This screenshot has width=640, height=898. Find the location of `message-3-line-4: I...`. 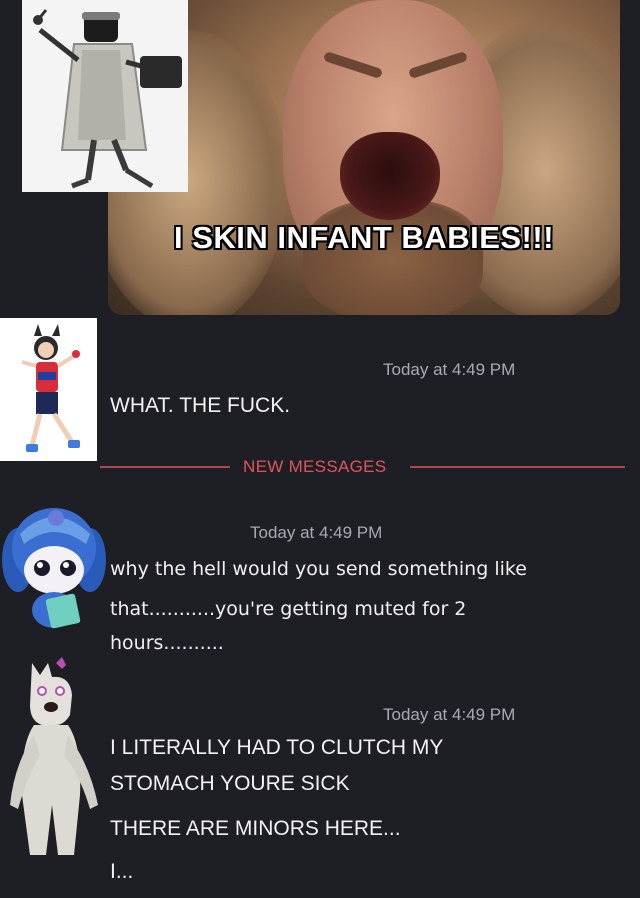

message-3-line-4: I... is located at coordinates (122, 871).